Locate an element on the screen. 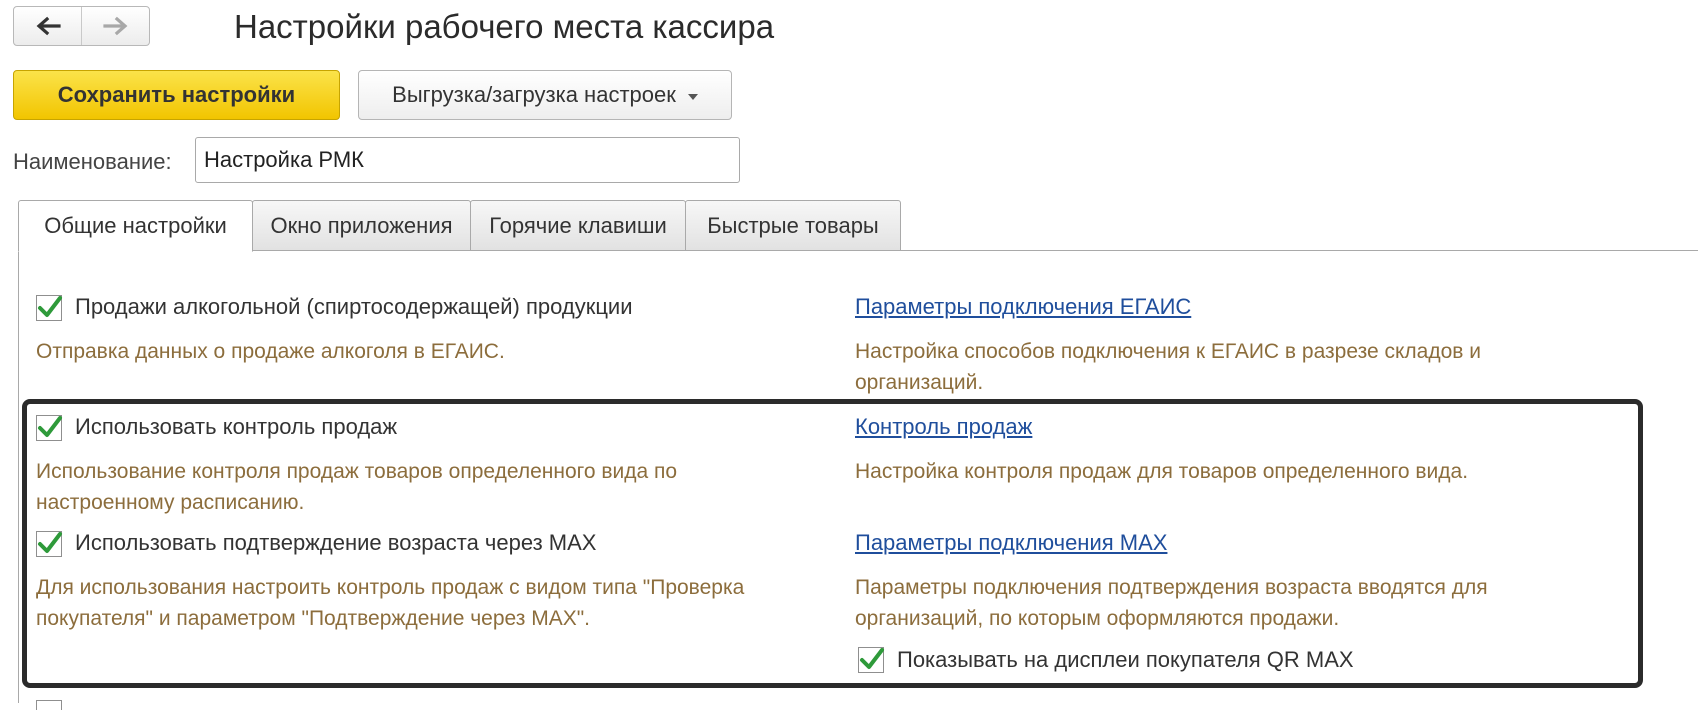 This screenshot has width=1698, height=710. qr-display-checkbox is located at coordinates (871, 660).